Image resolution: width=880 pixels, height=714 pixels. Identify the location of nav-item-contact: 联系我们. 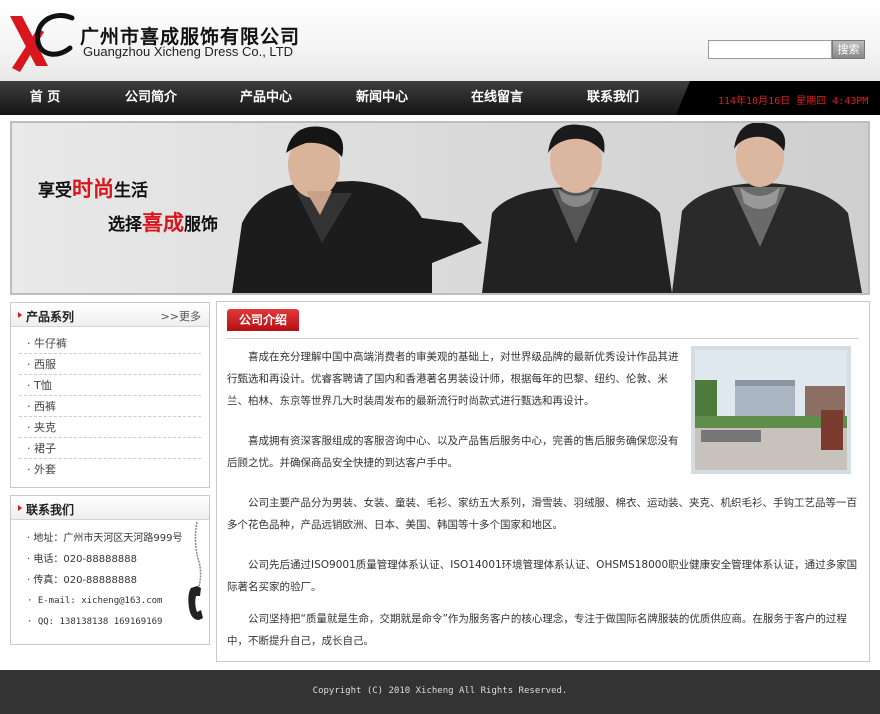
(613, 98).